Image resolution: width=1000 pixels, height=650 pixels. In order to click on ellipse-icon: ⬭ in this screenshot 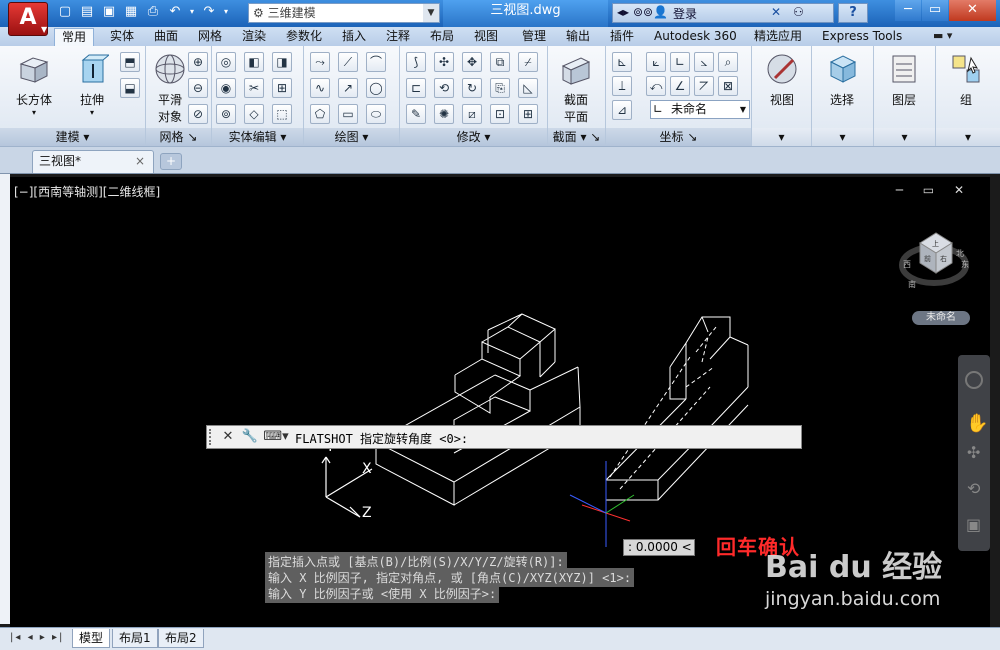, I will do `click(376, 114)`.